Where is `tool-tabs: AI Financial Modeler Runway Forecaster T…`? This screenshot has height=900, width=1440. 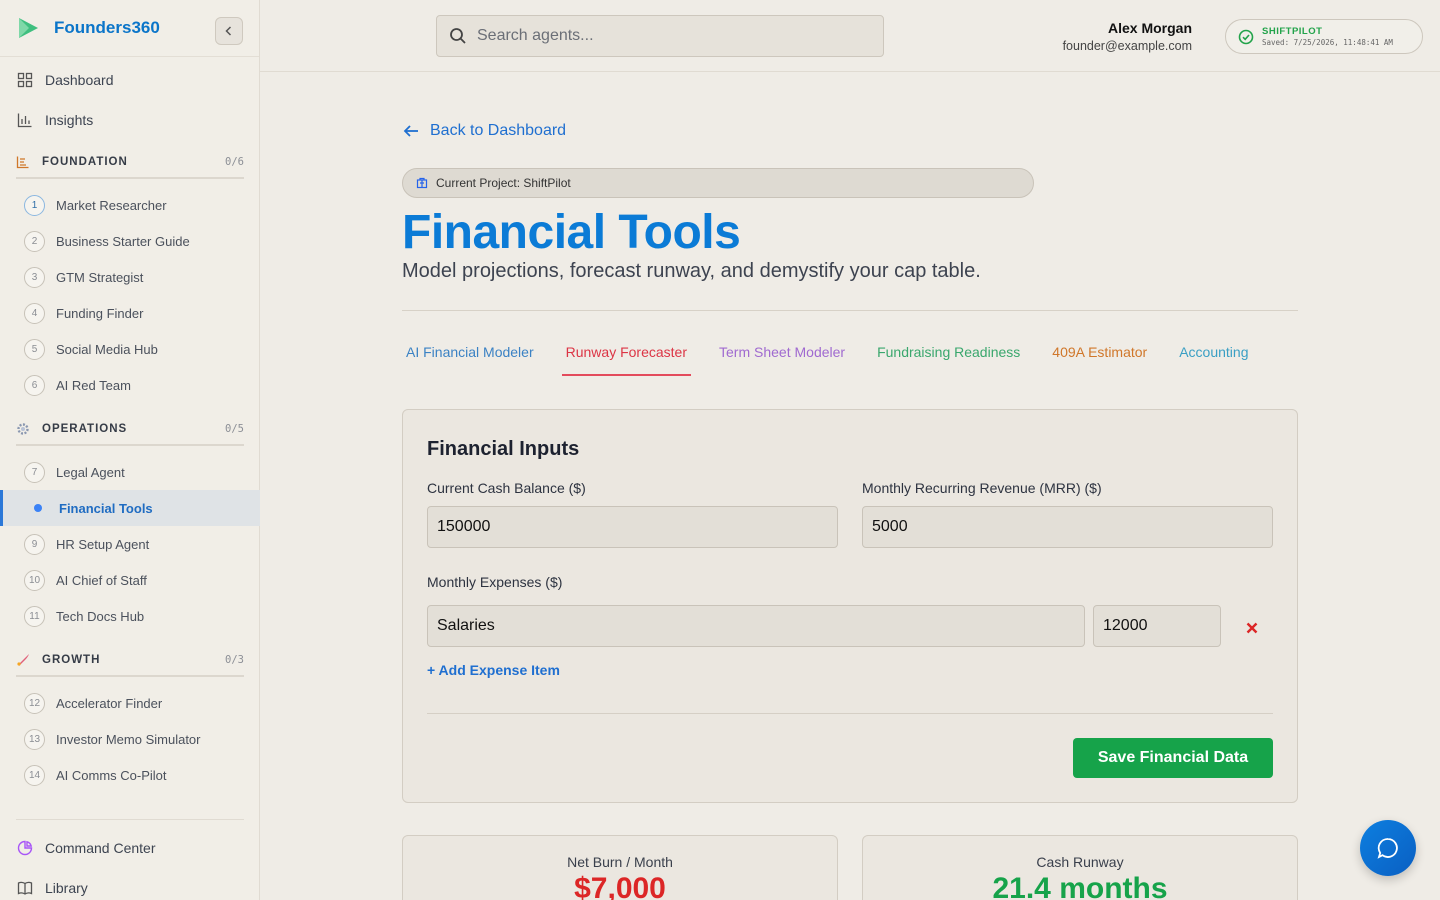 tool-tabs: AI Financial Modeler Runway Forecaster T… is located at coordinates (850, 355).